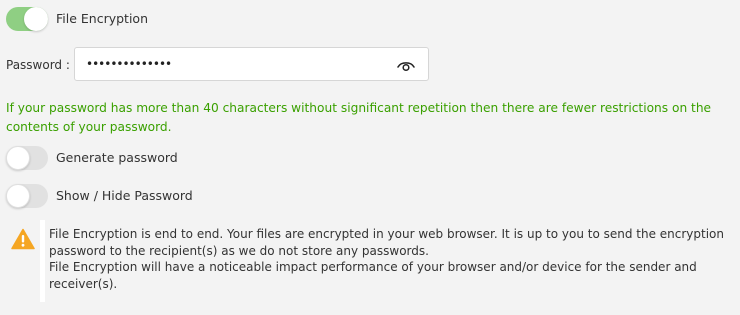 This screenshot has width=740, height=315. What do you see at coordinates (231, 64) in the screenshot?
I see `password-input` at bounding box center [231, 64].